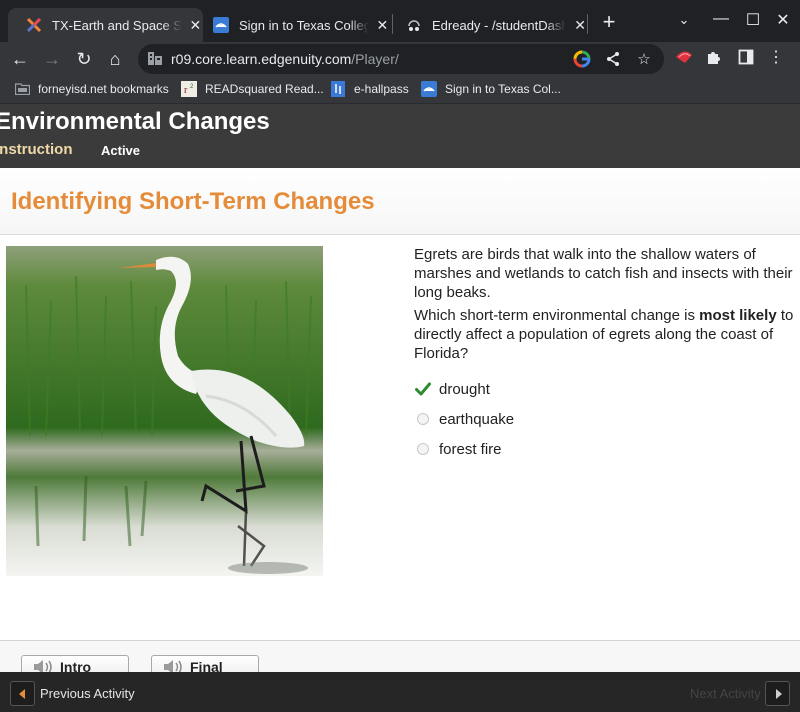 The width and height of the screenshot is (800, 712). Describe the element at coordinates (644, 59) in the screenshot. I see `bookmark-star-icon: ☆` at that location.